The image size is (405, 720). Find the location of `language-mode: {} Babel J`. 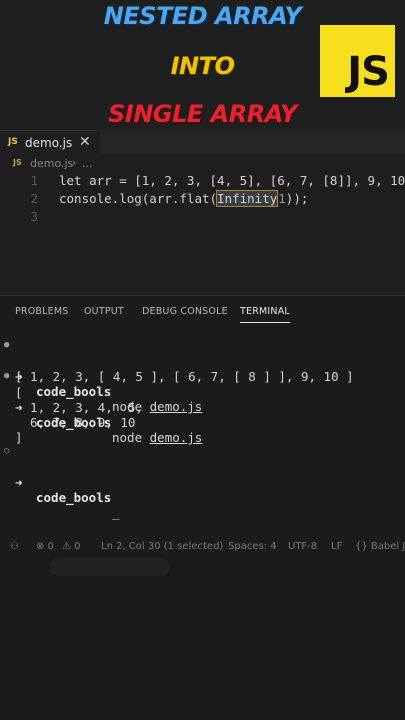

language-mode: {} Babel J is located at coordinates (380, 546).